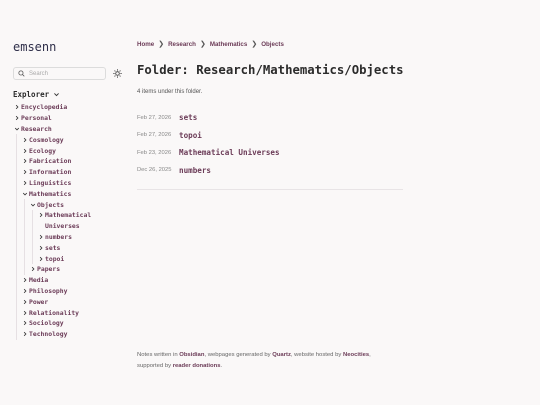 This screenshot has height=405, width=540. What do you see at coordinates (36, 118) in the screenshot?
I see `tree-label: Personal` at bounding box center [36, 118].